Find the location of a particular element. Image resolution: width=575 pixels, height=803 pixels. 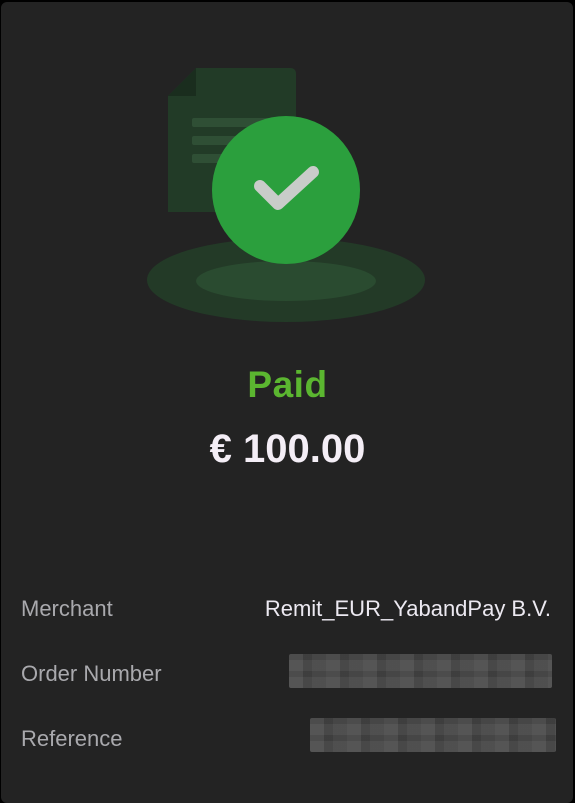

merchant-value: Remit_EUR_YabandPay B.V. is located at coordinates (407, 608).